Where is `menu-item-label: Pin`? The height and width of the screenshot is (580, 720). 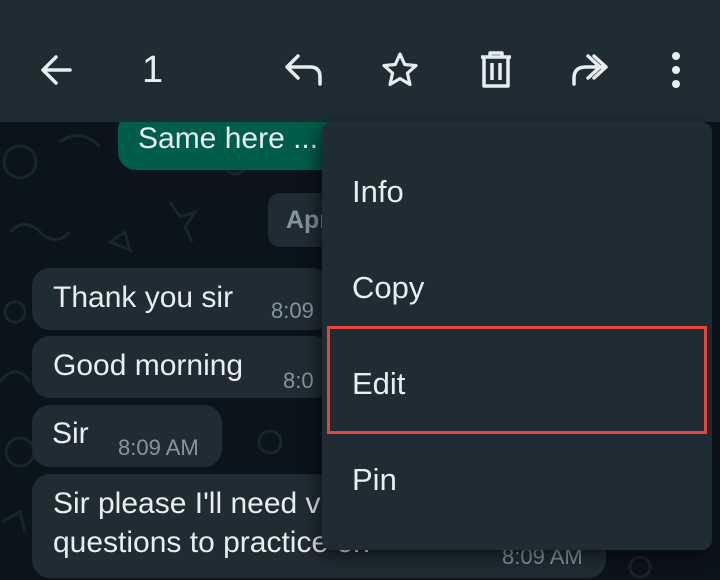
menu-item-label: Pin is located at coordinates (374, 479).